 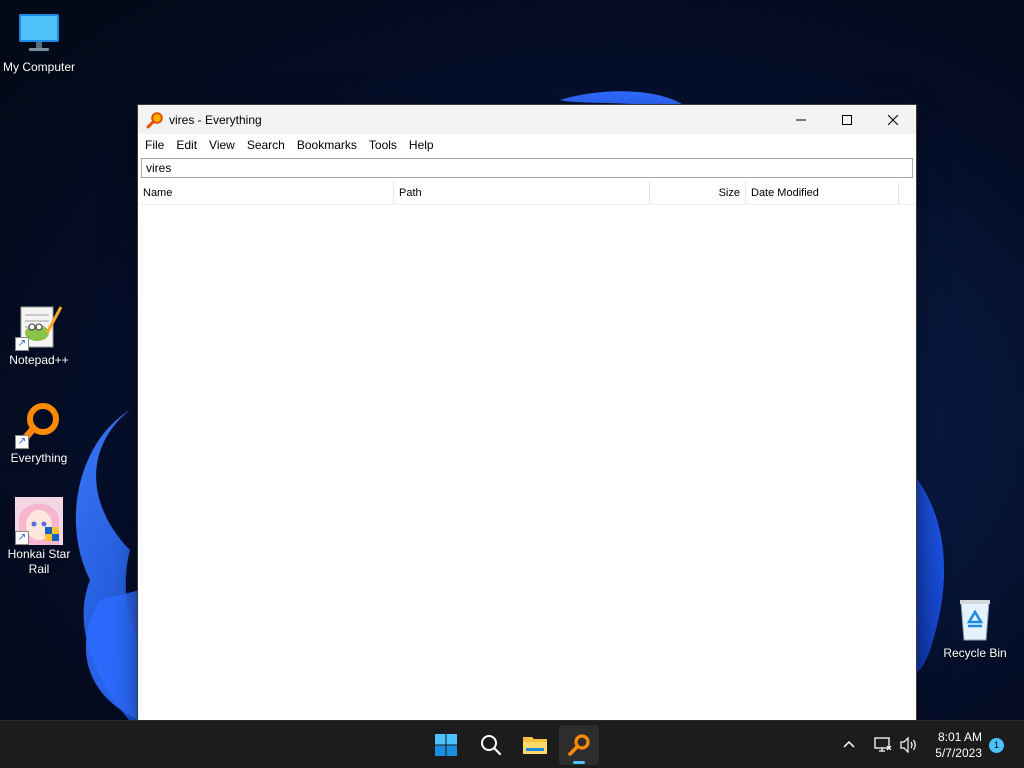 I want to click on column-header-date-modified: Date Modified, so click(x=822, y=193).